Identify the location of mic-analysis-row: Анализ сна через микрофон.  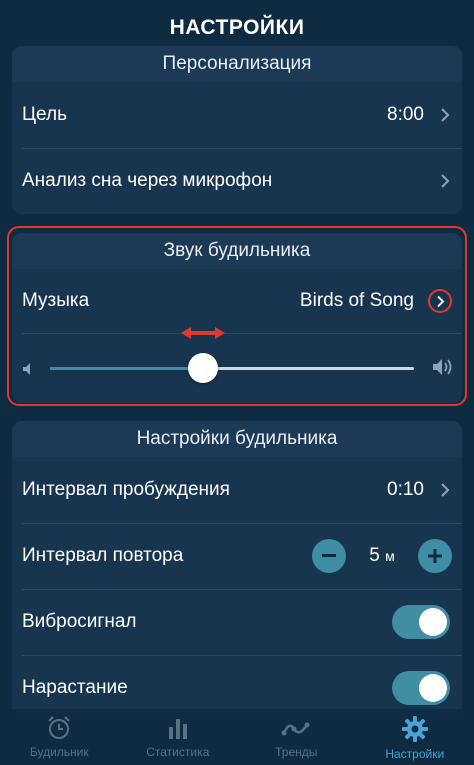
(237, 181).